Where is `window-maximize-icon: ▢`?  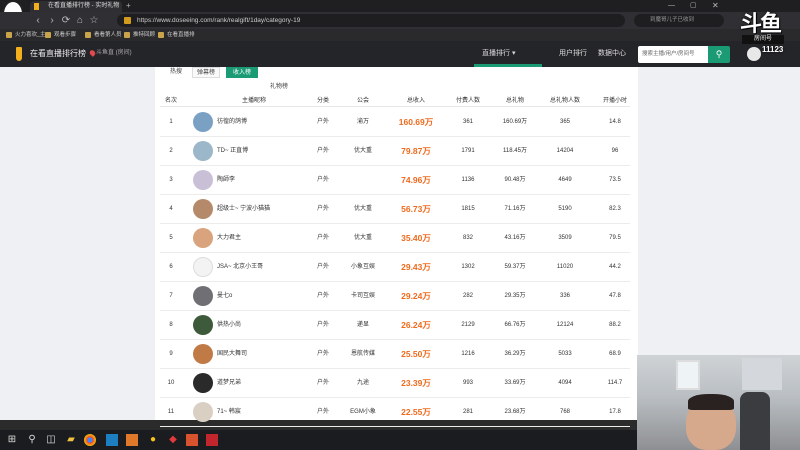 window-maximize-icon: ▢ is located at coordinates (693, 6).